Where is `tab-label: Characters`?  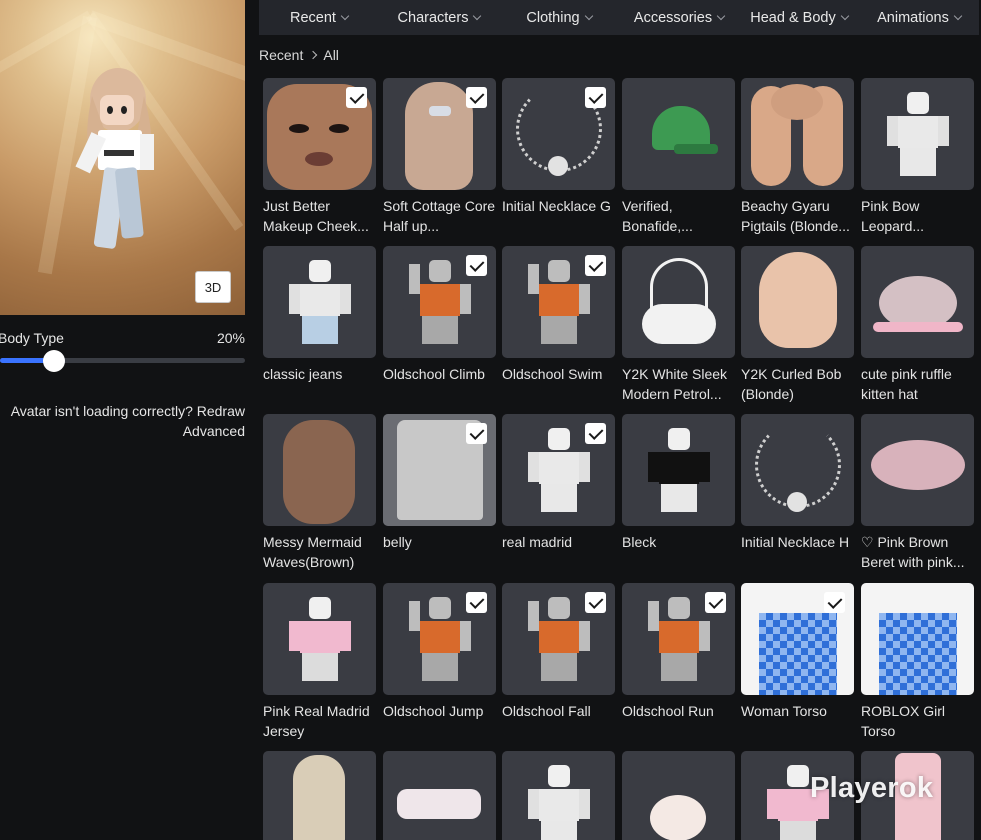 tab-label: Characters is located at coordinates (433, 17).